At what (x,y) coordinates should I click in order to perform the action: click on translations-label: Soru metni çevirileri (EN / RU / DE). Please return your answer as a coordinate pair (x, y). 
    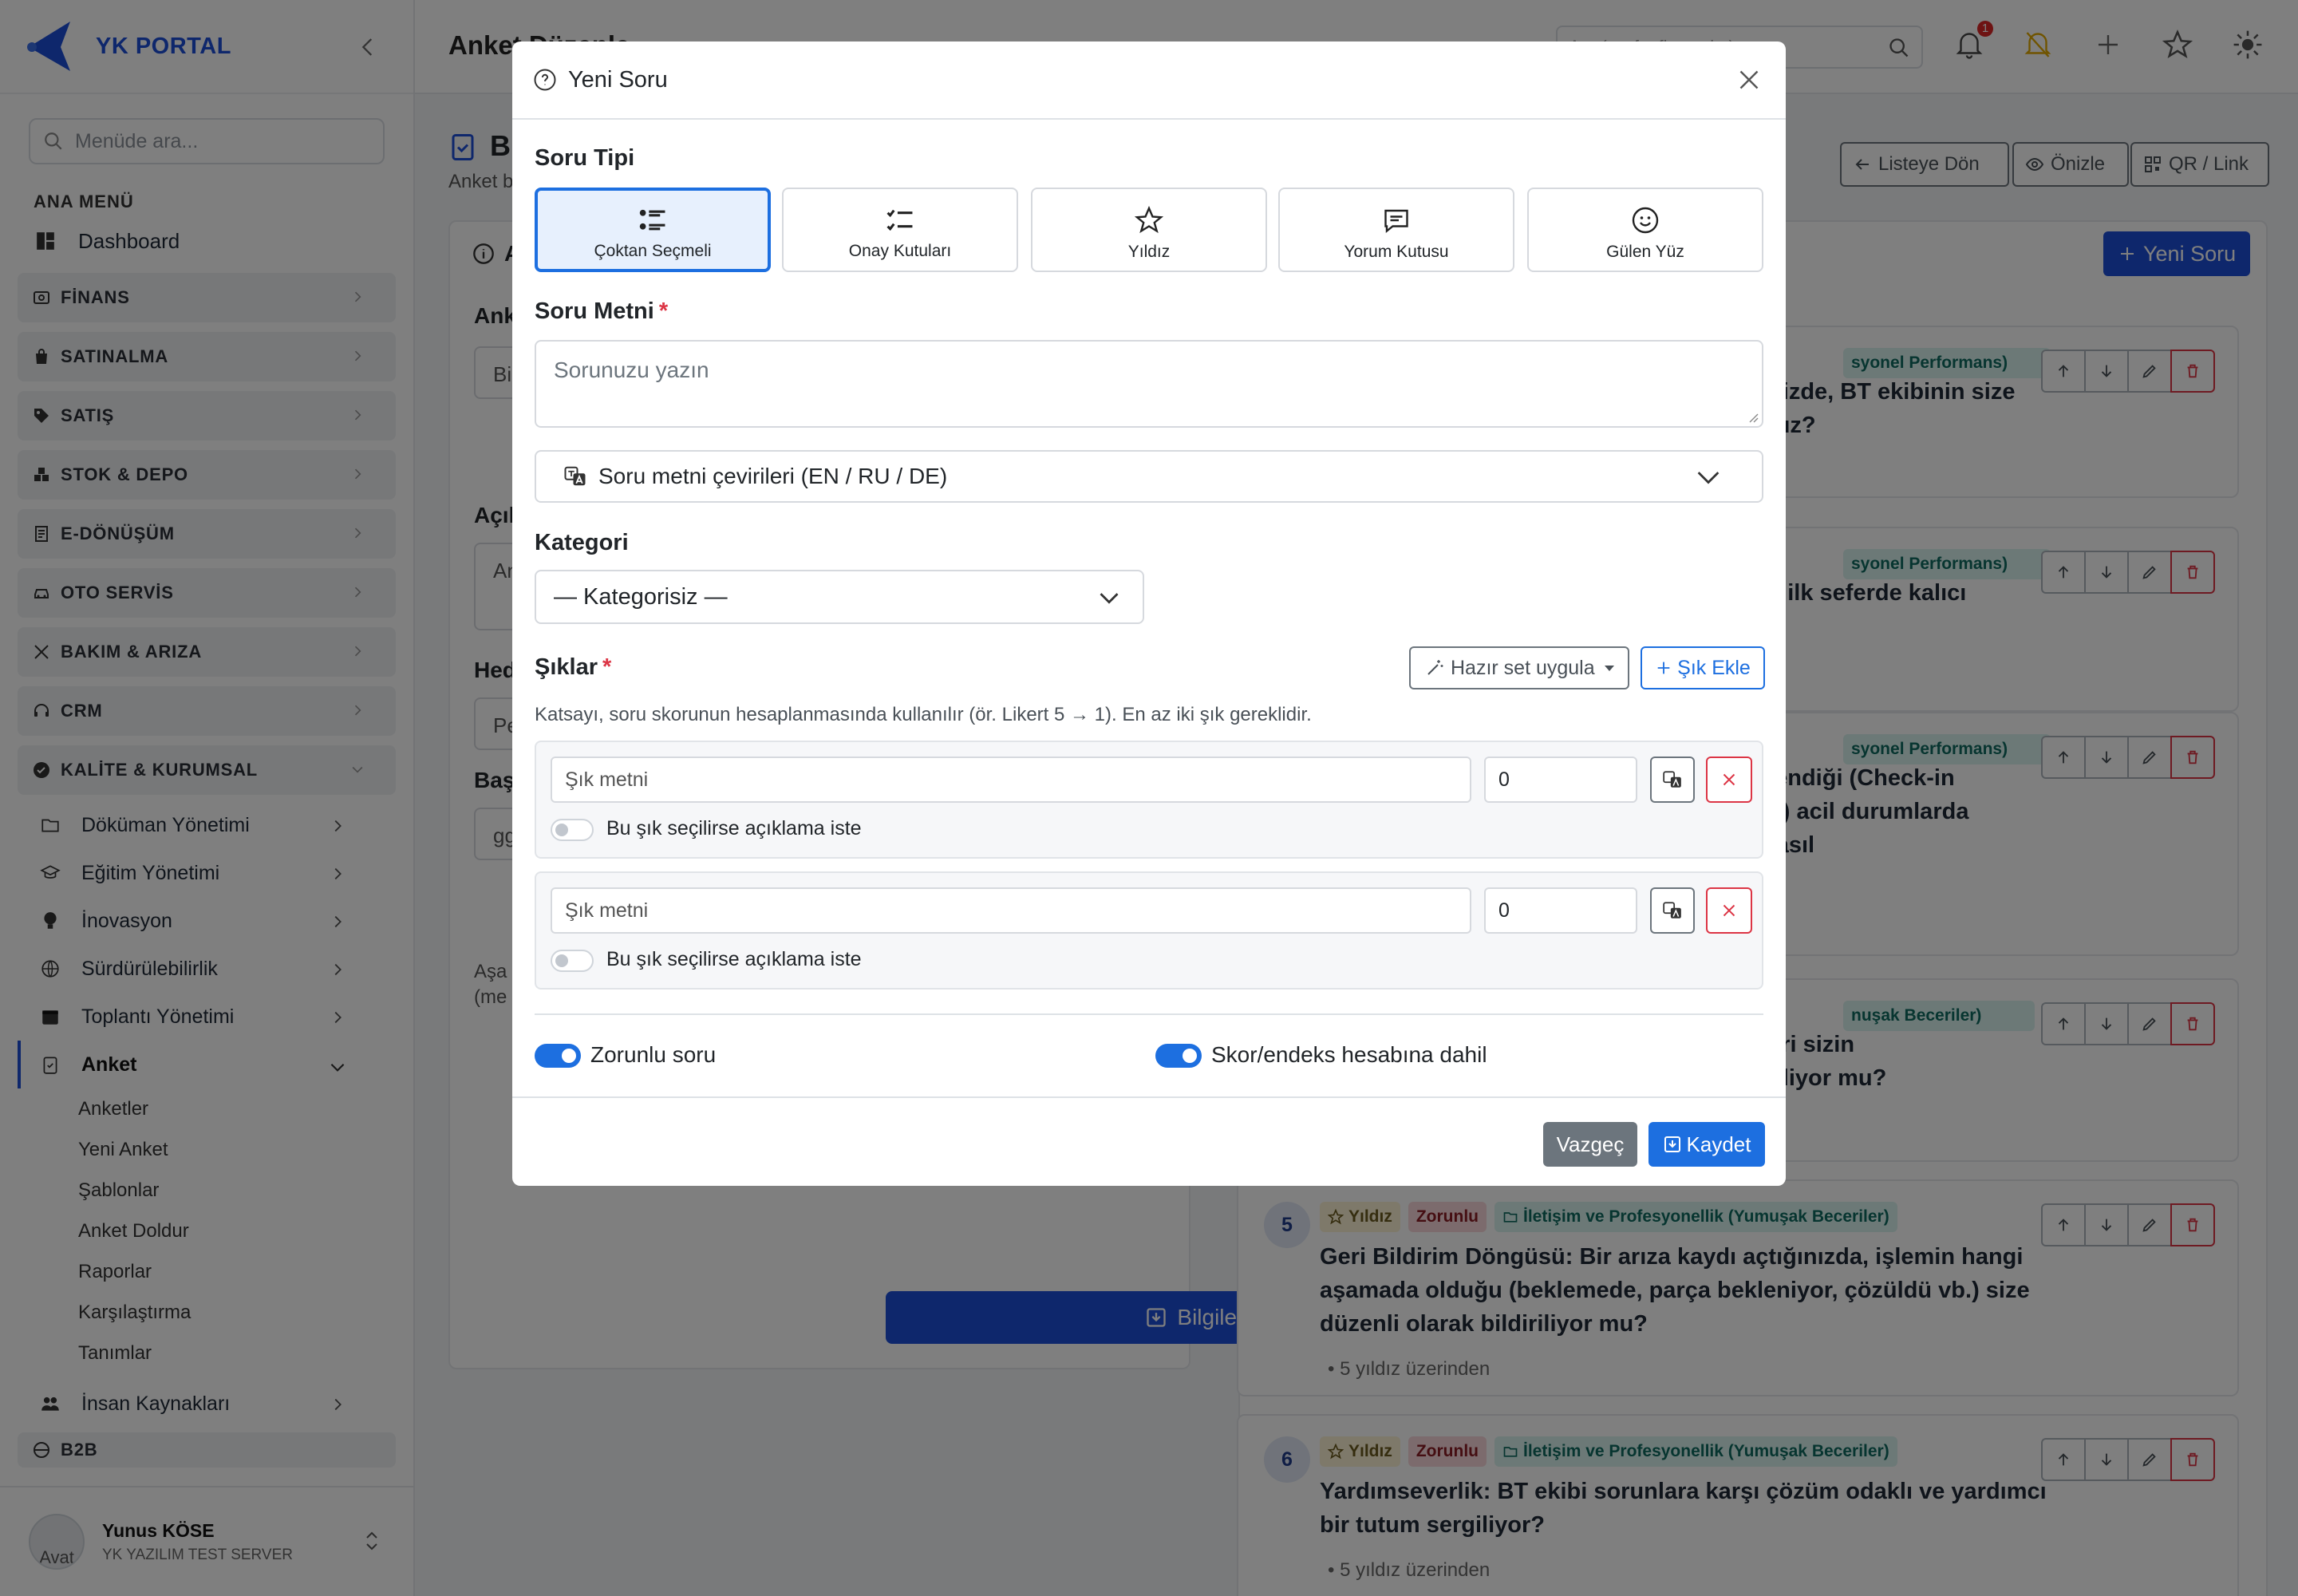
    Looking at the image, I should click on (773, 476).